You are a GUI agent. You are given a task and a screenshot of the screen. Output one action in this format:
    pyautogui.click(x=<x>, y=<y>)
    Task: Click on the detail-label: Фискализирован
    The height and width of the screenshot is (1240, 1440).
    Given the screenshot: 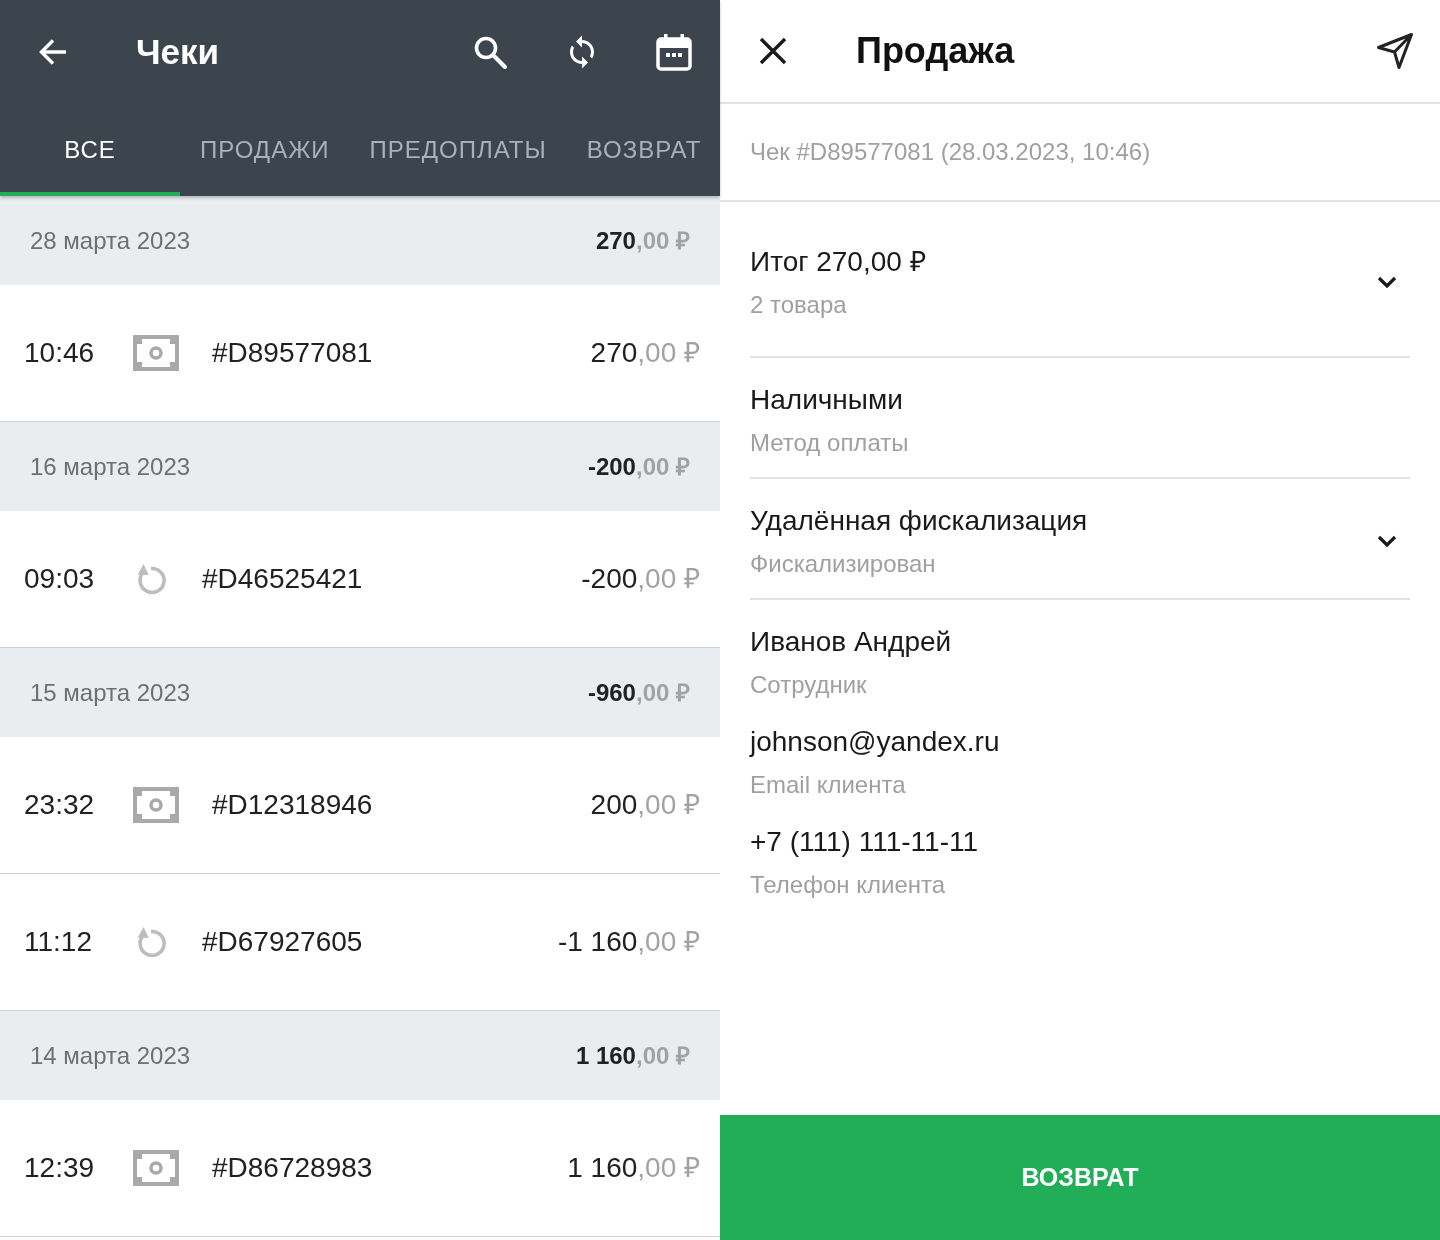 What is the action you would take?
    pyautogui.click(x=843, y=564)
    